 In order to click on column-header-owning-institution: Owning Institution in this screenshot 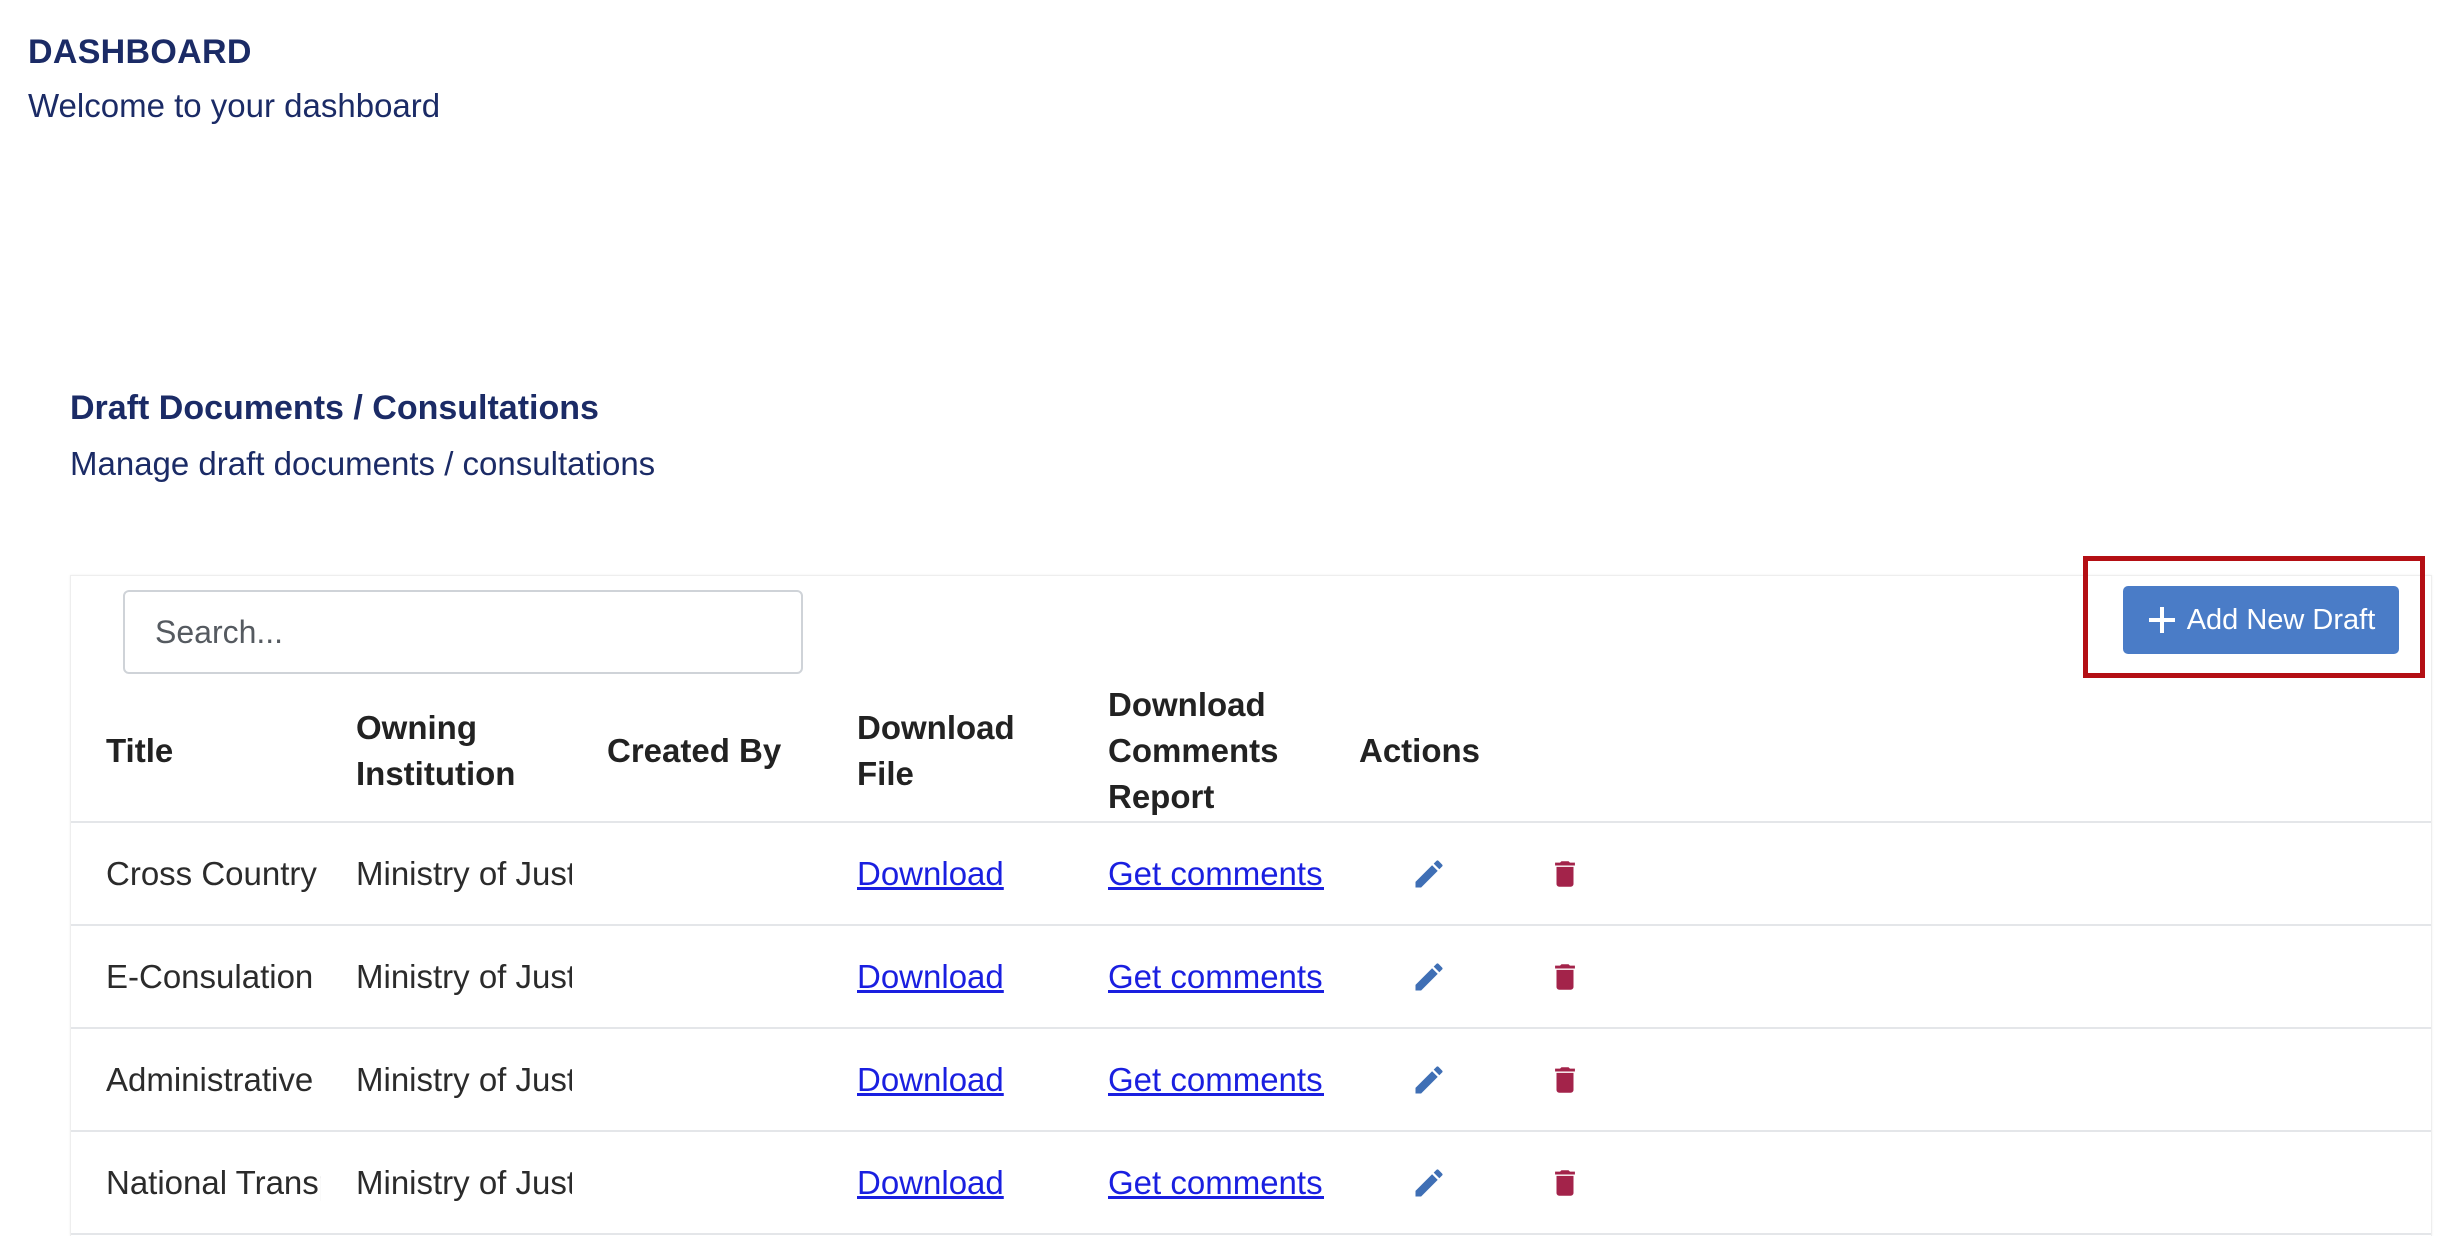, I will do `click(446, 752)`.